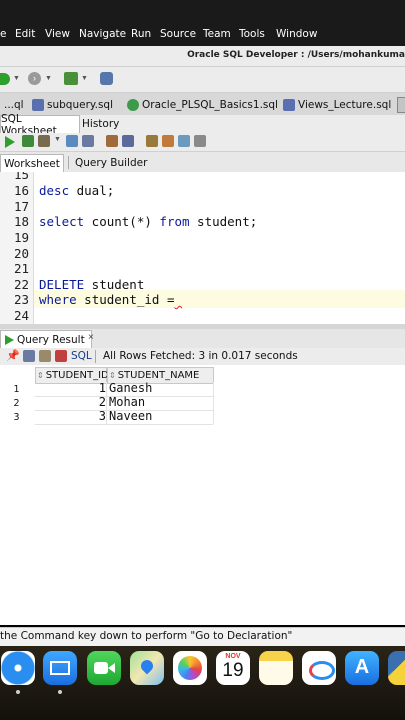 This screenshot has width=405, height=720. What do you see at coordinates (71, 78) in the screenshot?
I see `connections-icon` at bounding box center [71, 78].